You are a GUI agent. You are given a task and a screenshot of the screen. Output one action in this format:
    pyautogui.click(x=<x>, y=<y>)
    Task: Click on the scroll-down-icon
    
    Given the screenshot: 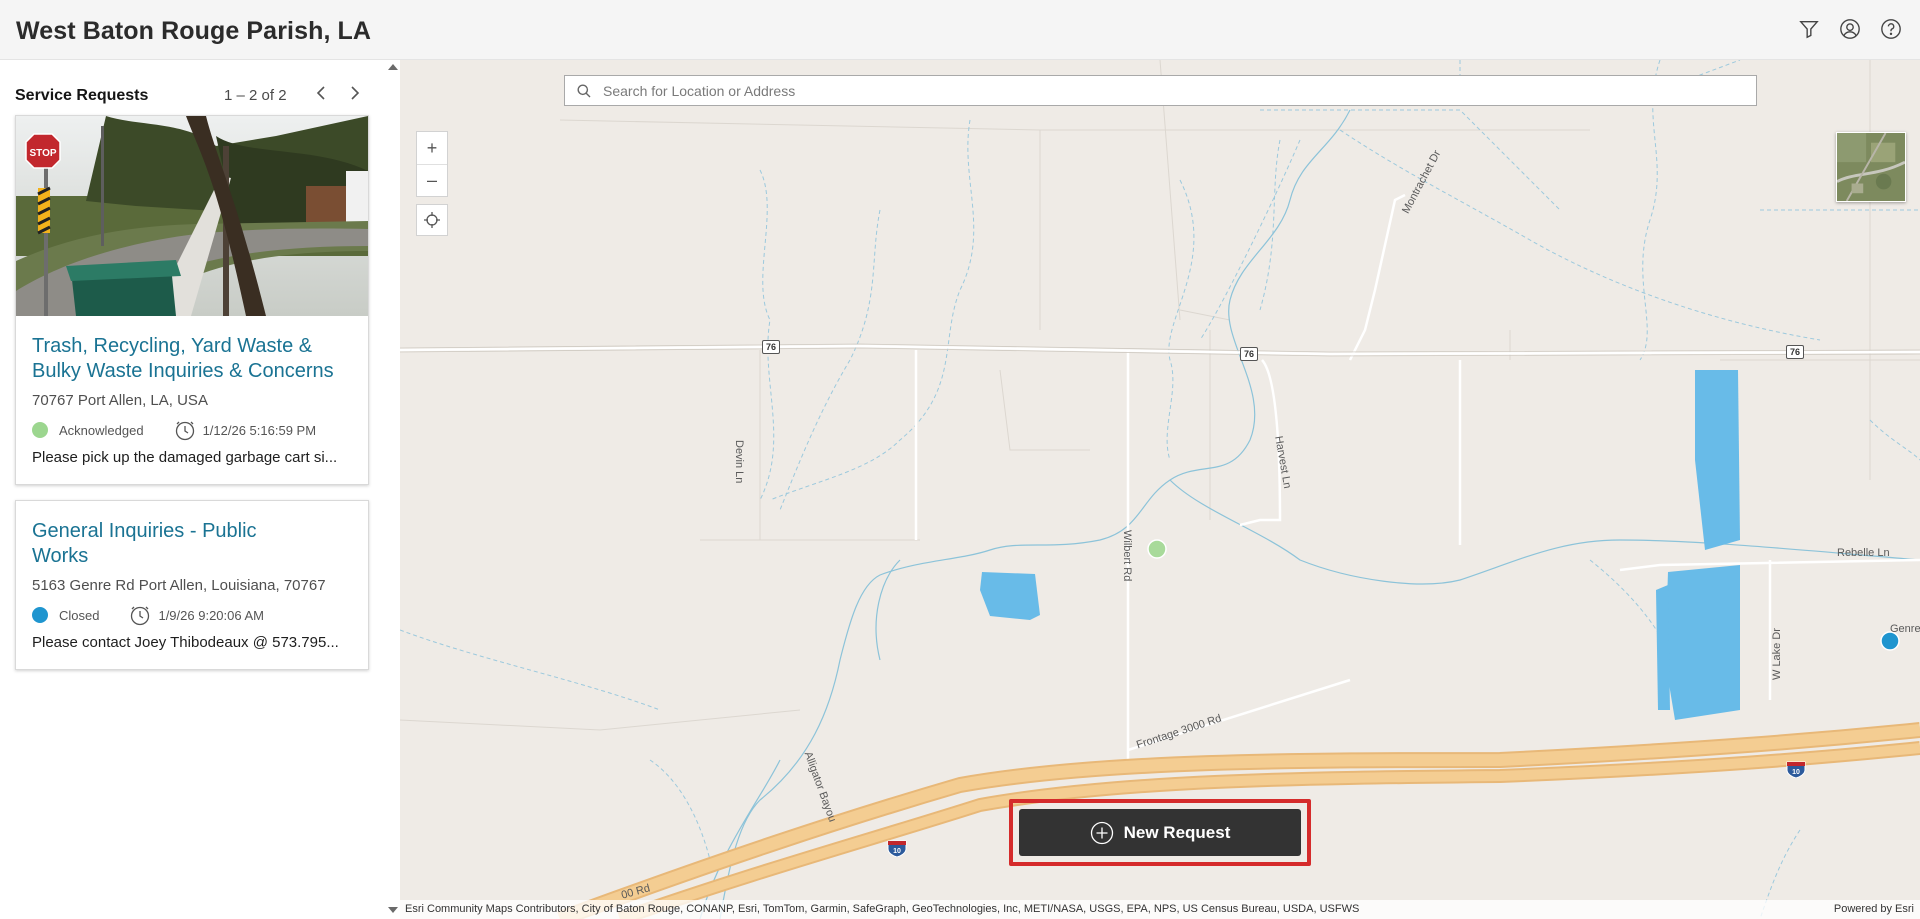 What is the action you would take?
    pyautogui.click(x=393, y=910)
    